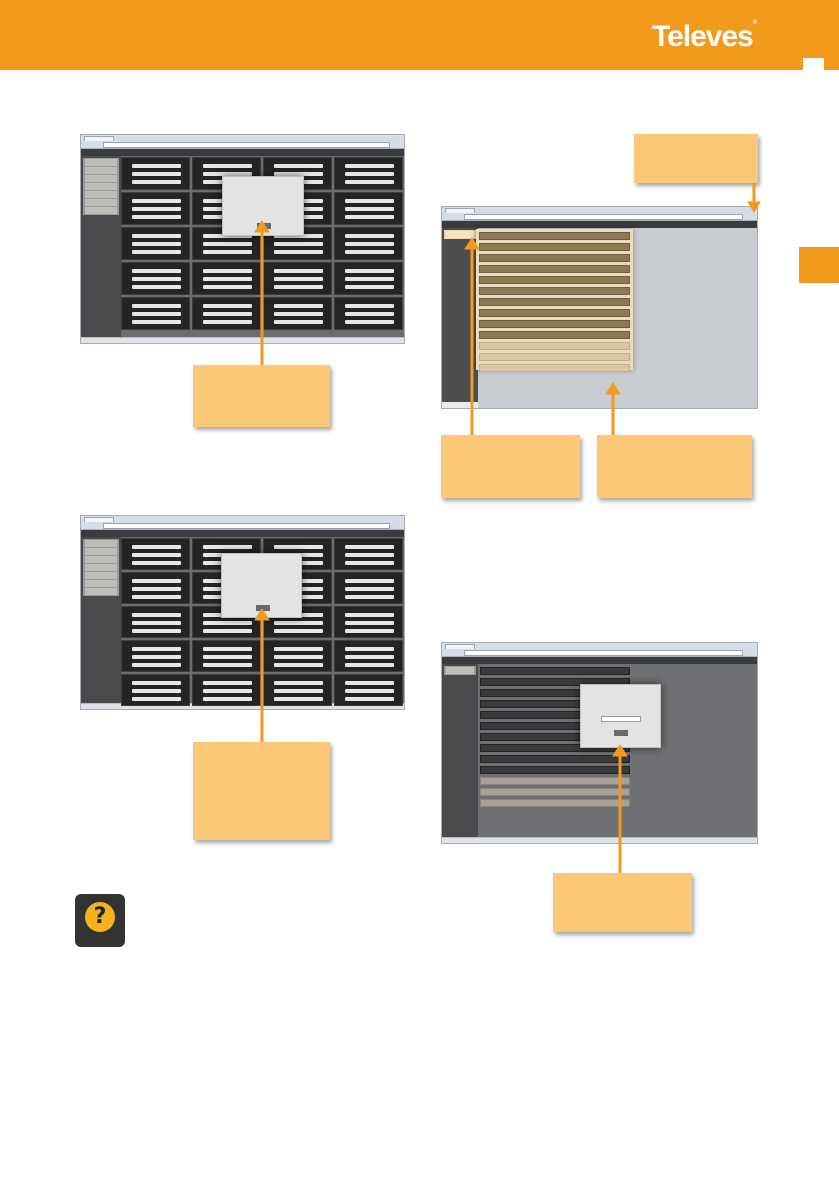  Describe the element at coordinates (262, 226) in the screenshot. I see `arrow-1-head` at that location.